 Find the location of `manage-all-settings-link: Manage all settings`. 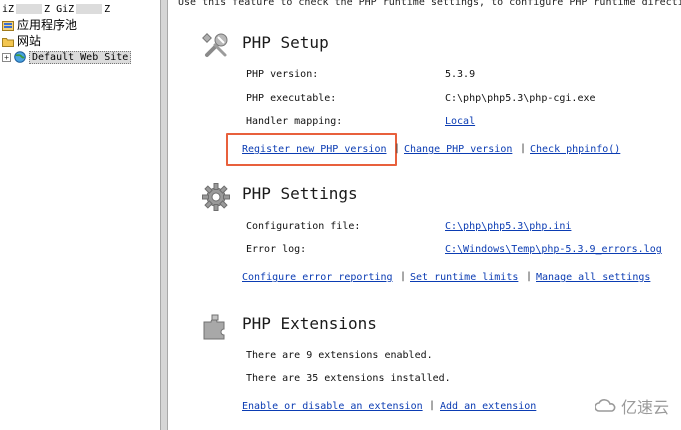

manage-all-settings-link: Manage all settings is located at coordinates (593, 277).